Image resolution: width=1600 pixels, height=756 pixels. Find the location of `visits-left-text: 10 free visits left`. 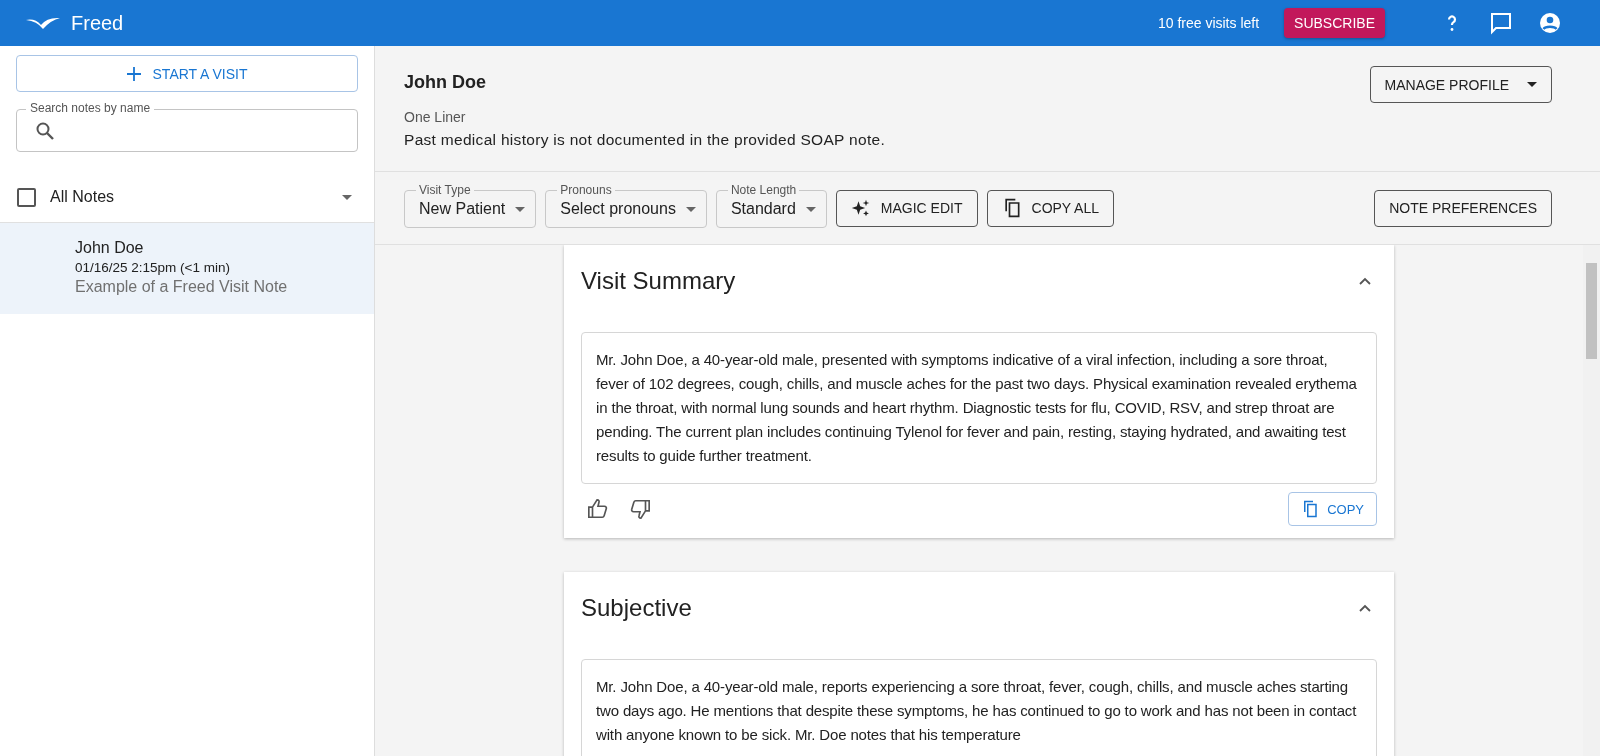

visits-left-text: 10 free visits left is located at coordinates (1208, 23).